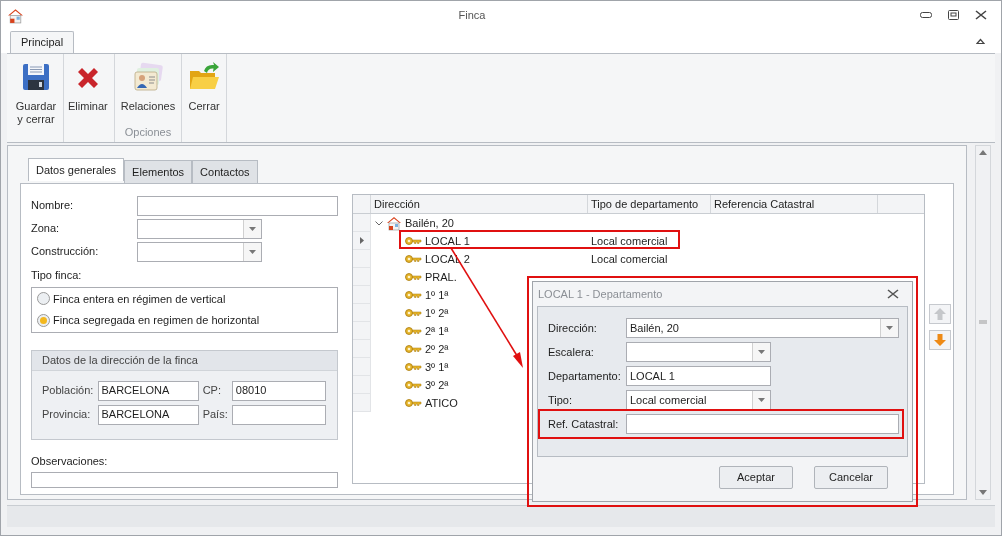 The image size is (1002, 536). Describe the element at coordinates (437, 349) in the screenshot. I see `tree-node-label: 2º 2ª` at that location.